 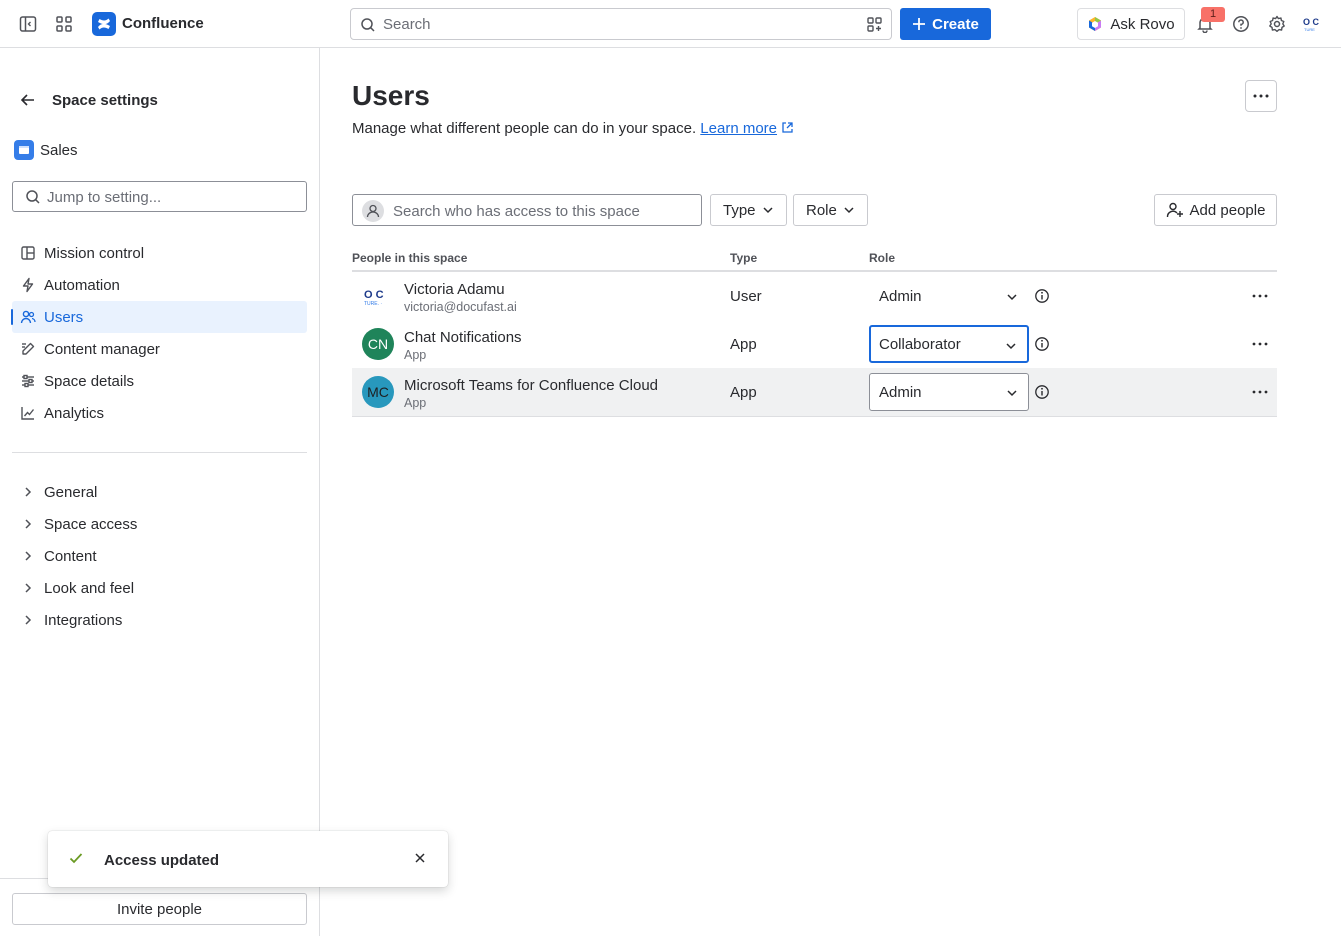 What do you see at coordinates (739, 210) in the screenshot?
I see `type-filter-label: Type` at bounding box center [739, 210].